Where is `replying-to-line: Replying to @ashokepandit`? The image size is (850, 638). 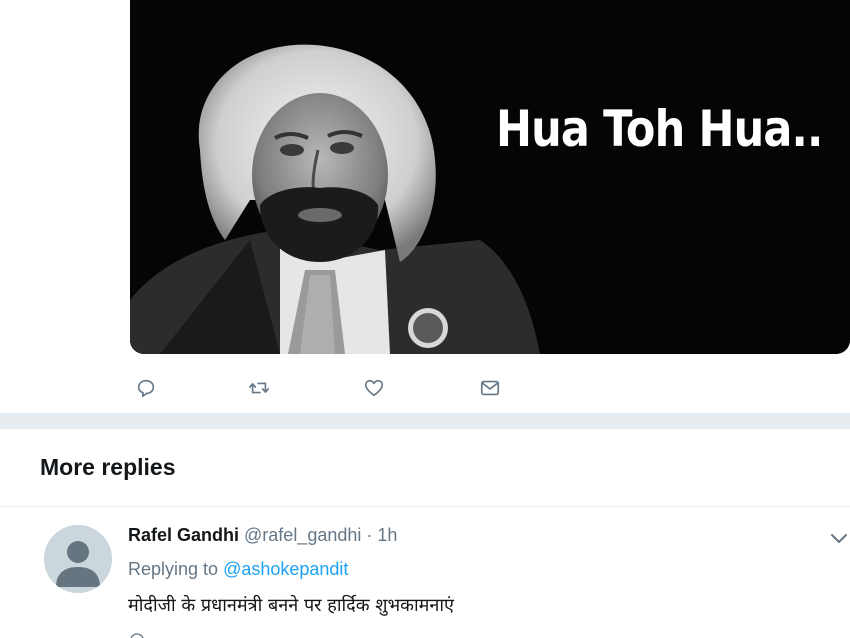 replying-to-line: Replying to @ashokepandit is located at coordinates (238, 569).